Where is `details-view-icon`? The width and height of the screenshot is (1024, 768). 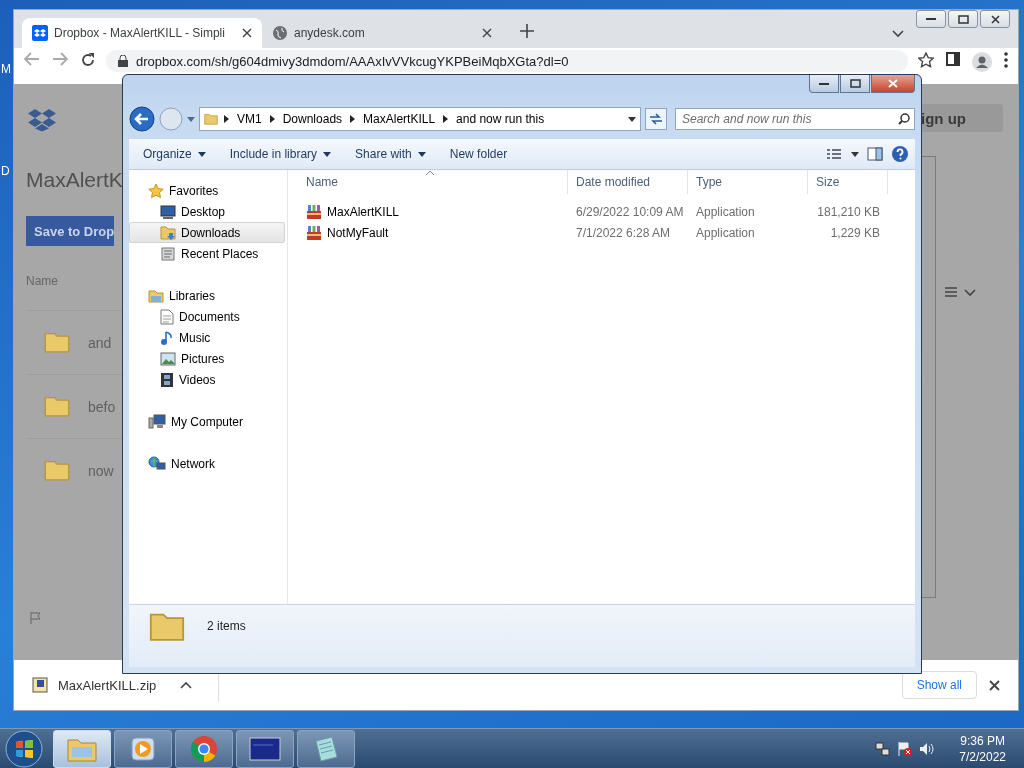
details-view-icon is located at coordinates (843, 154).